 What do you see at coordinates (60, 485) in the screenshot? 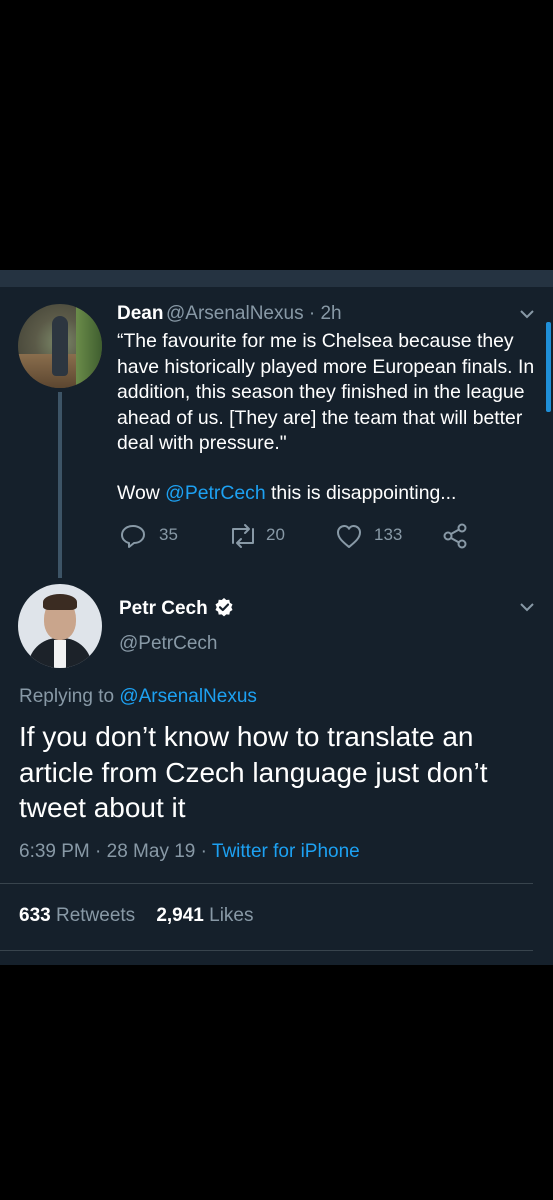
I see `thread-line` at bounding box center [60, 485].